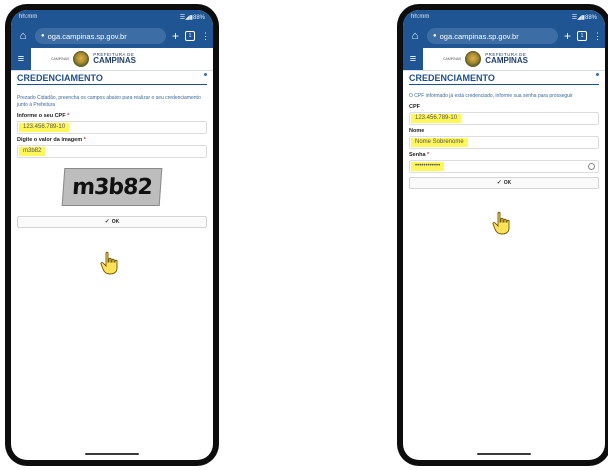 The height and width of the screenshot is (470, 608). Describe the element at coordinates (439, 142) in the screenshot. I see `name-value: Nome Sobrenome` at that location.